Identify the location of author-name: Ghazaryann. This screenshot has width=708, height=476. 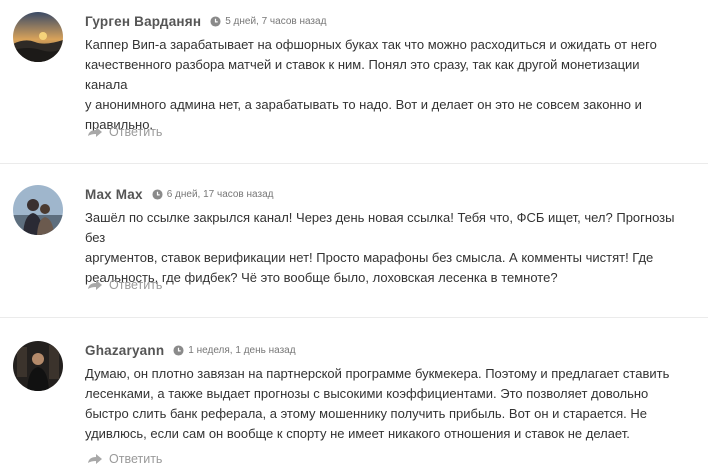
(124, 350).